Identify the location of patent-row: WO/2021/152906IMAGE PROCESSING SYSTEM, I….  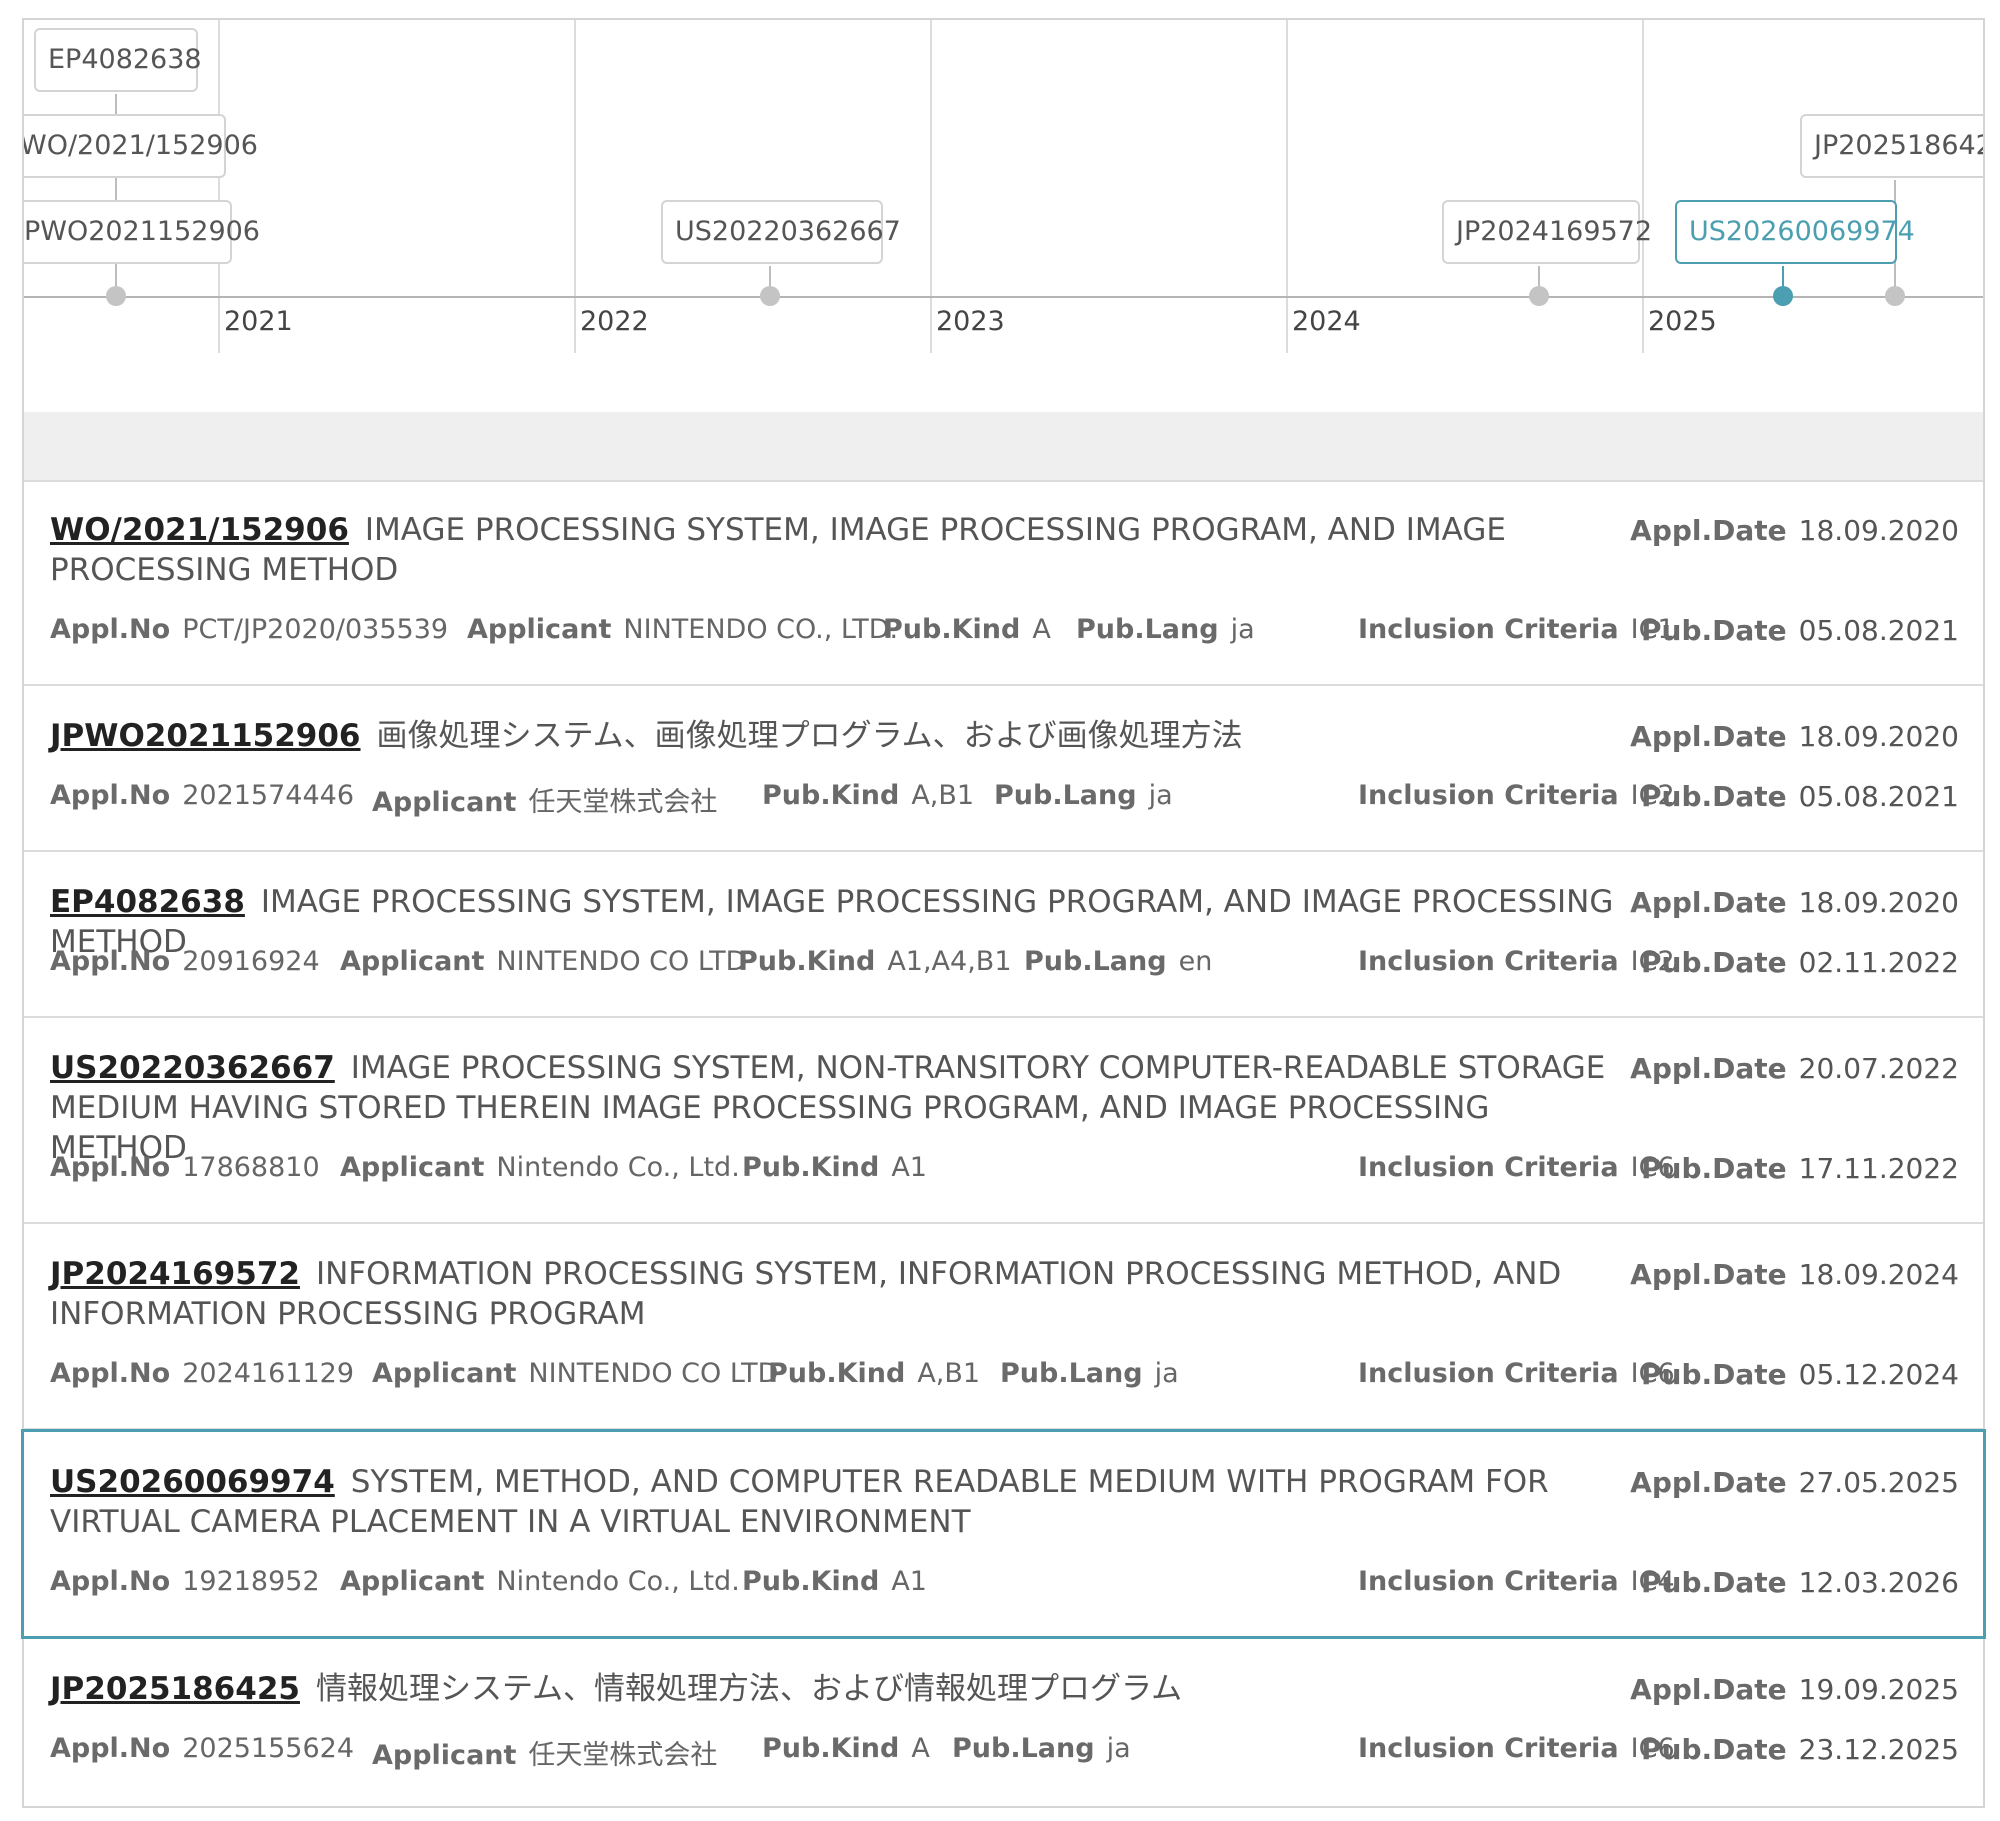
(1003, 583).